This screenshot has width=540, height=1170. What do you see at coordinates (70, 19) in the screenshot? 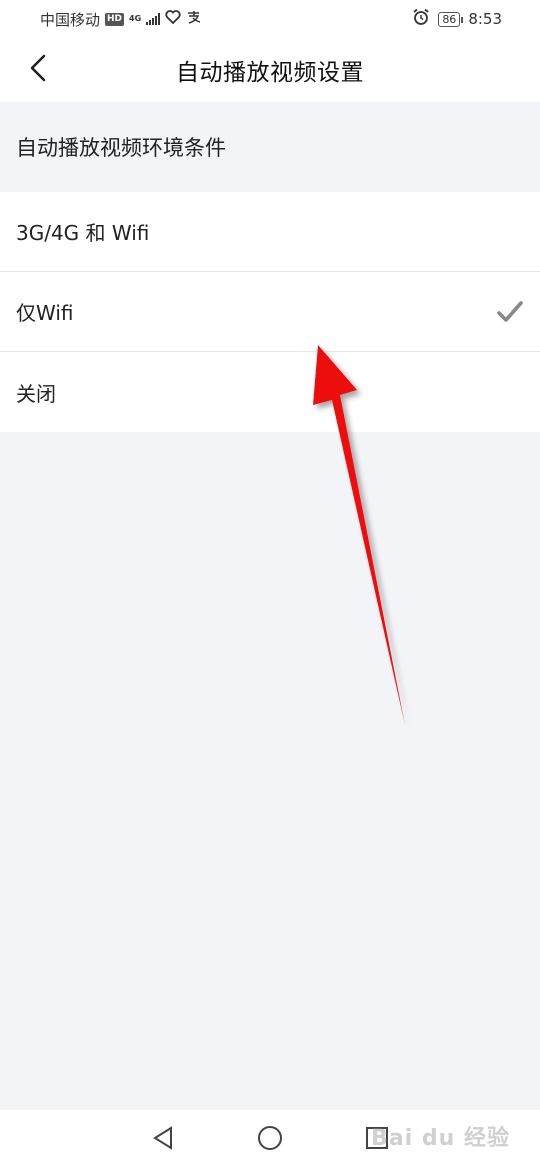
I see `carrier-label: 中国移动` at bounding box center [70, 19].